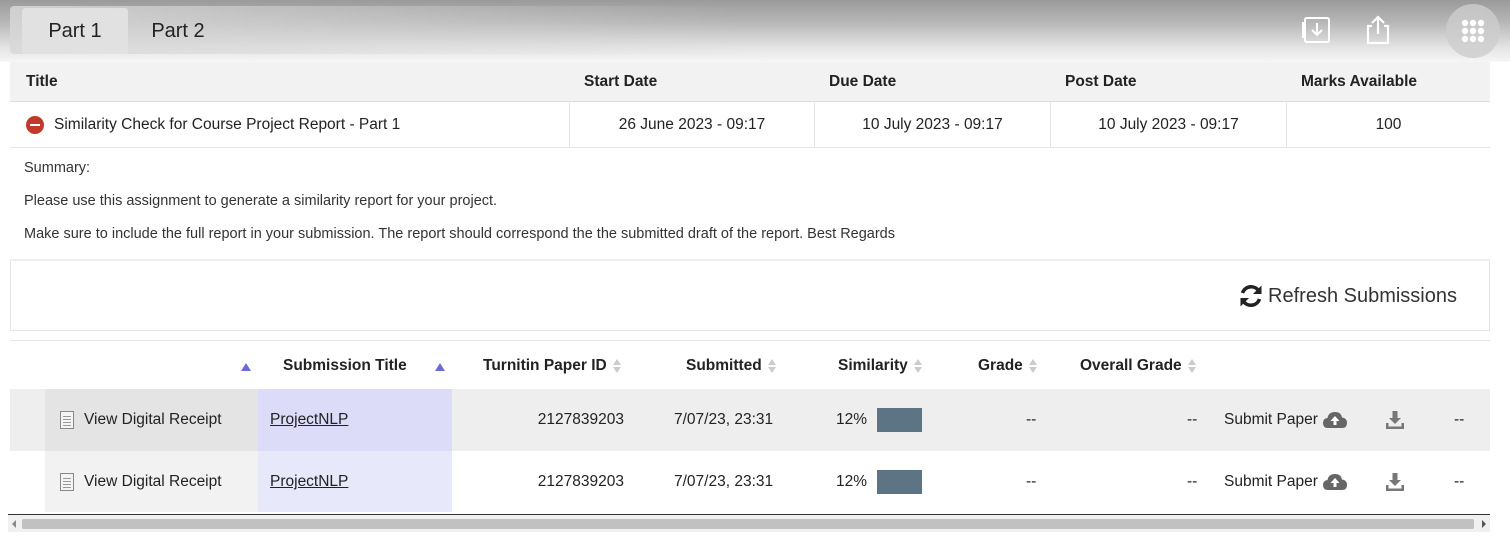 This screenshot has width=1510, height=546. What do you see at coordinates (1359, 81) in the screenshot?
I see `header-marks-available: Marks Available` at bounding box center [1359, 81].